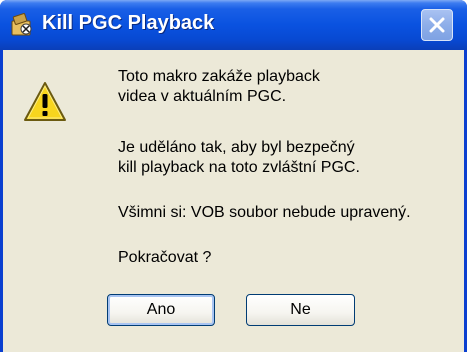 The height and width of the screenshot is (352, 467). What do you see at coordinates (161, 310) in the screenshot?
I see `yes-button: Ano` at bounding box center [161, 310].